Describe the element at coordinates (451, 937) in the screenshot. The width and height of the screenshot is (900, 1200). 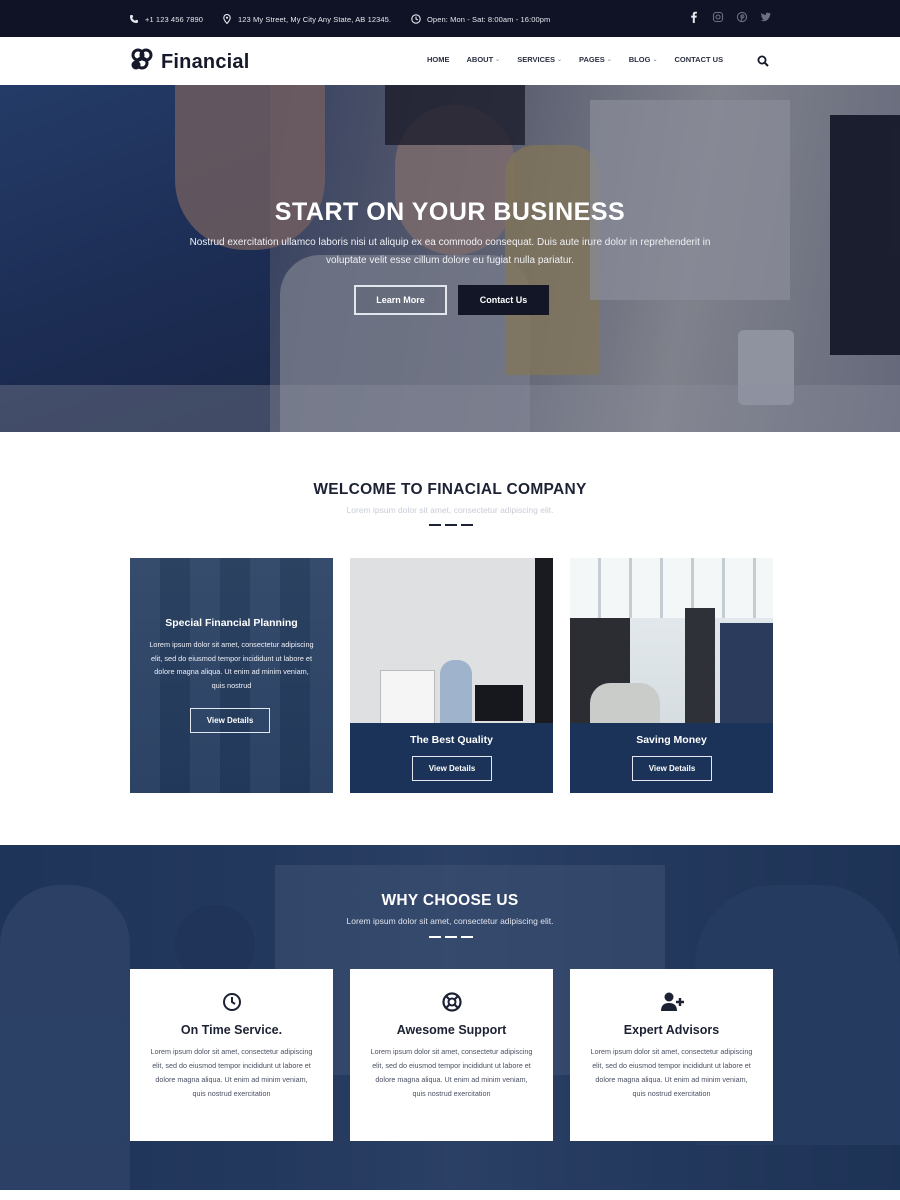
I see `why-divider` at that location.